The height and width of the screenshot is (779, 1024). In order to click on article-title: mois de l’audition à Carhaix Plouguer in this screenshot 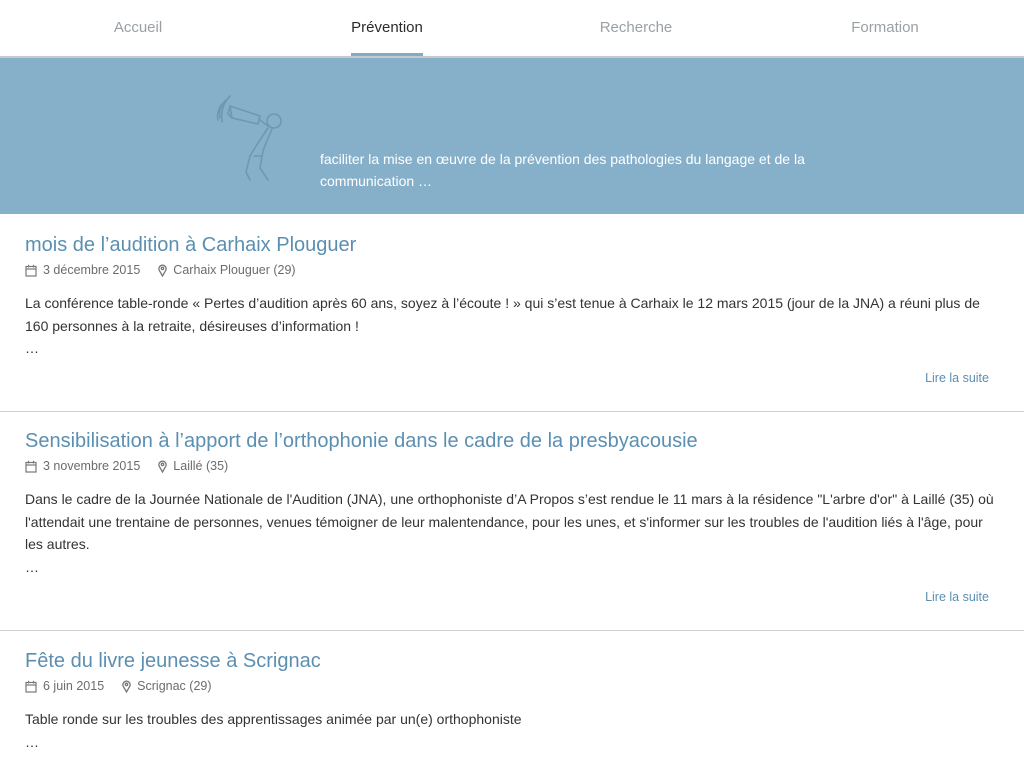, I will do `click(512, 245)`.